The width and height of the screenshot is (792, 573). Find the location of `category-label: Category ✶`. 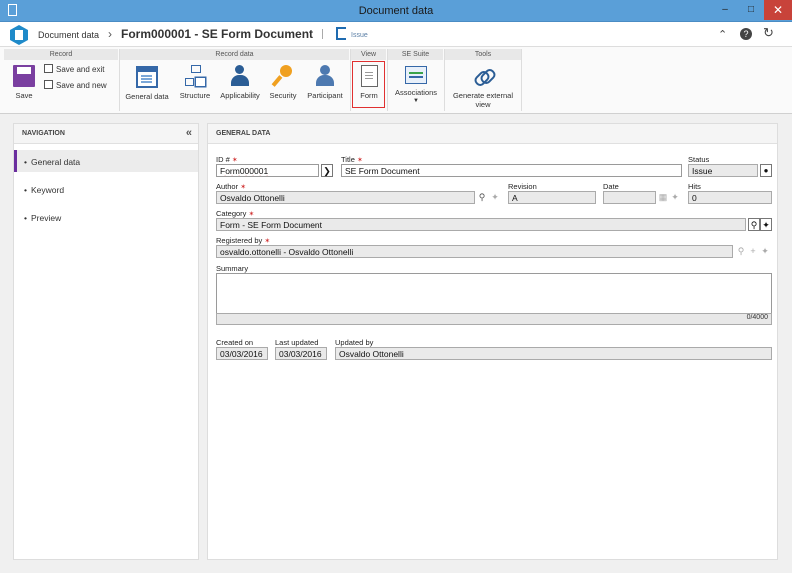

category-label: Category ✶ is located at coordinates (235, 213).